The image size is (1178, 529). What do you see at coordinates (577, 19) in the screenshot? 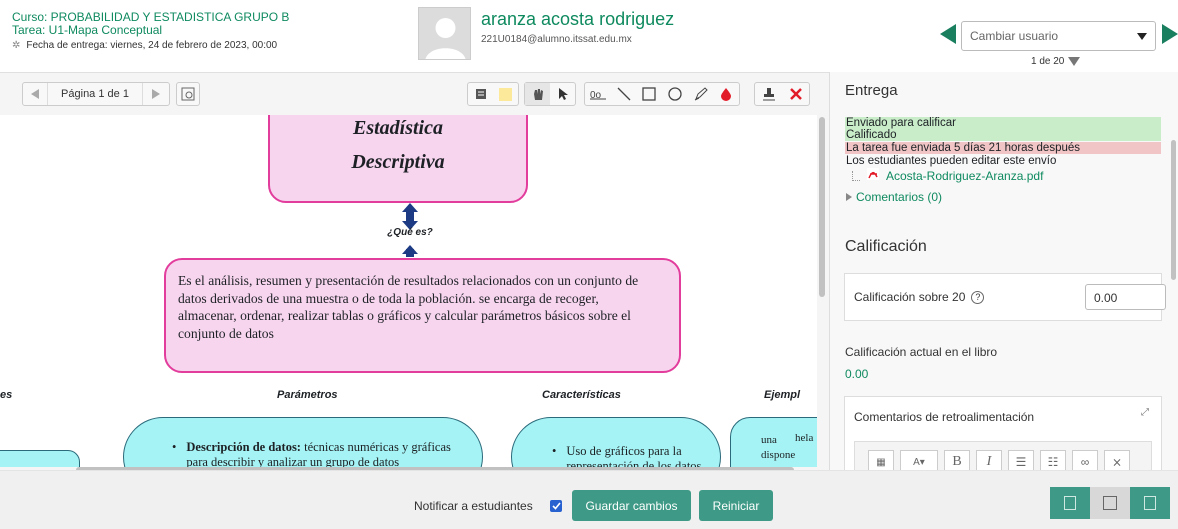
I see `user-name: aranza acosta rodriguez` at bounding box center [577, 19].